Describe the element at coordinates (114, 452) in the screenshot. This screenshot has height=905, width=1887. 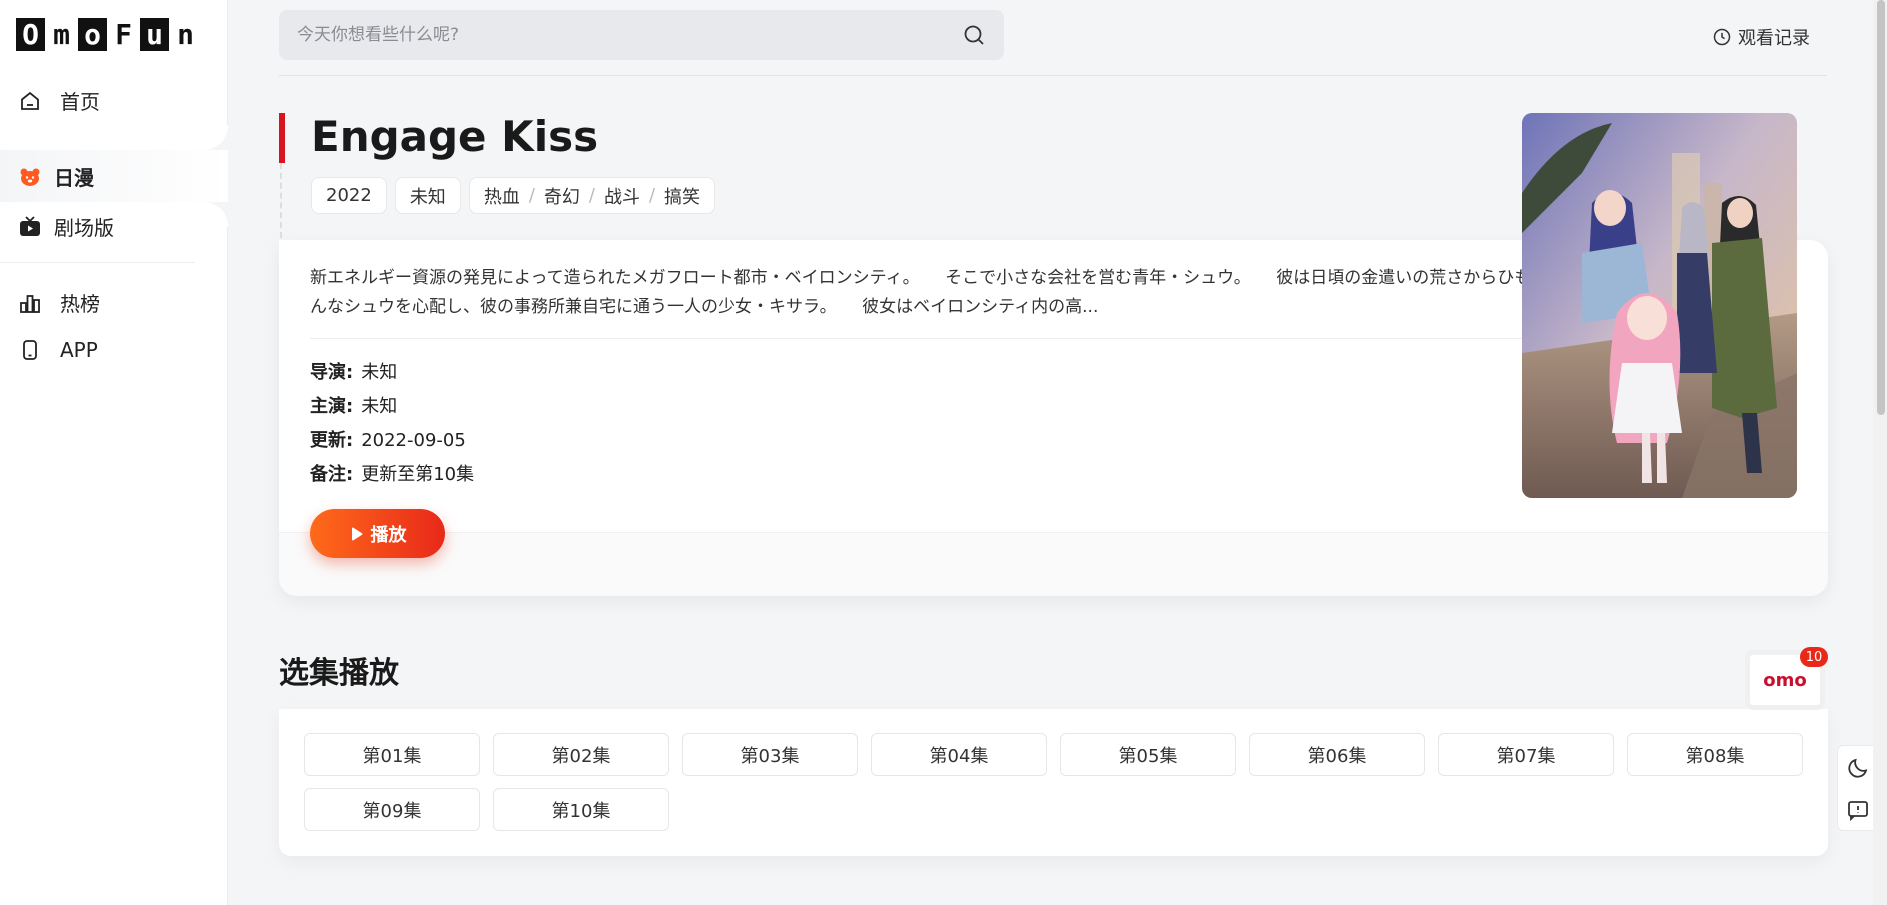
I see `sidebar: O m o F u n 首页 日漫 剧场版 热榜 APP` at that location.